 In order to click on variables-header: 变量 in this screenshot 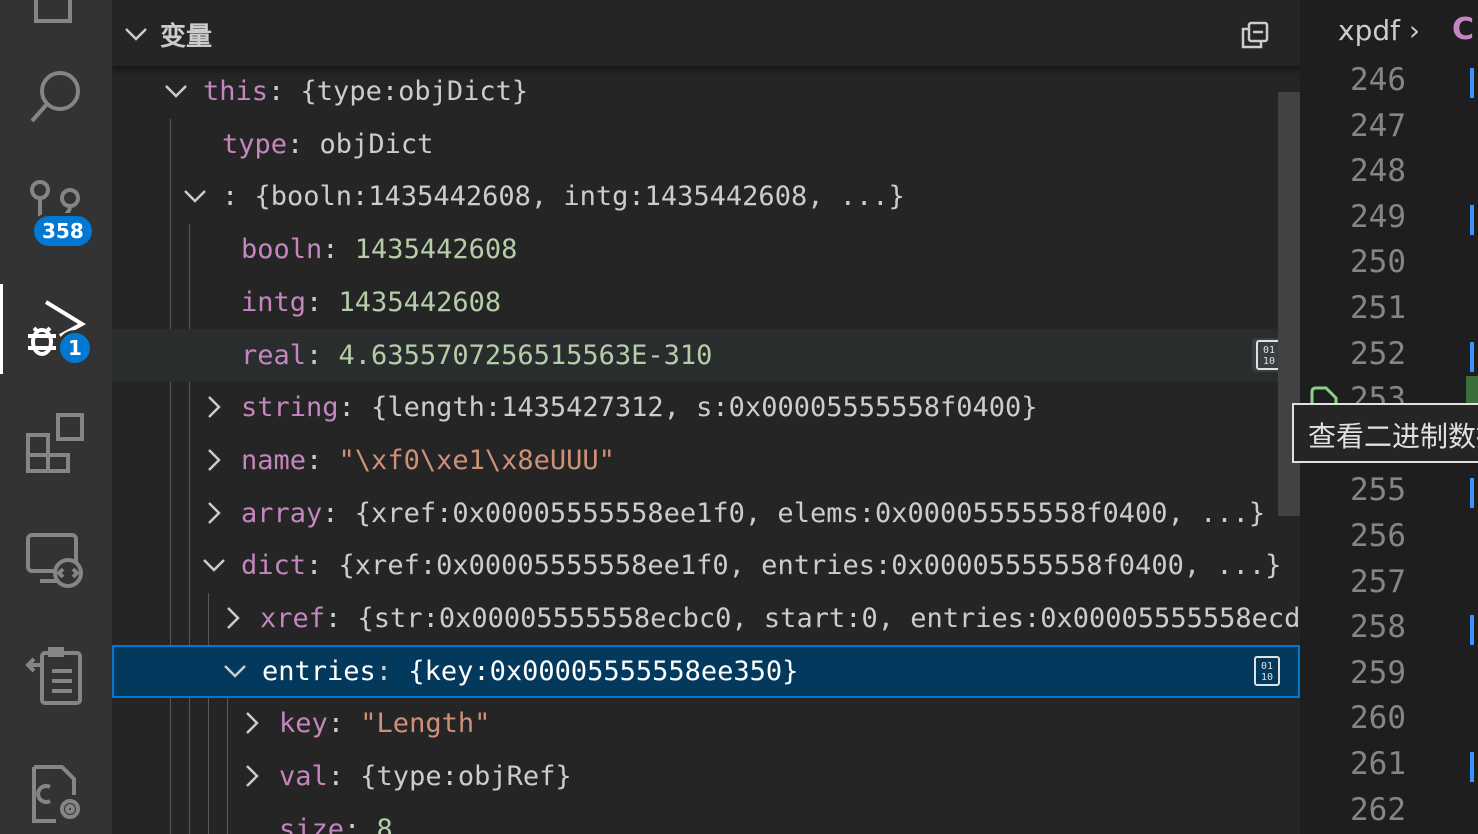, I will do `click(706, 33)`.